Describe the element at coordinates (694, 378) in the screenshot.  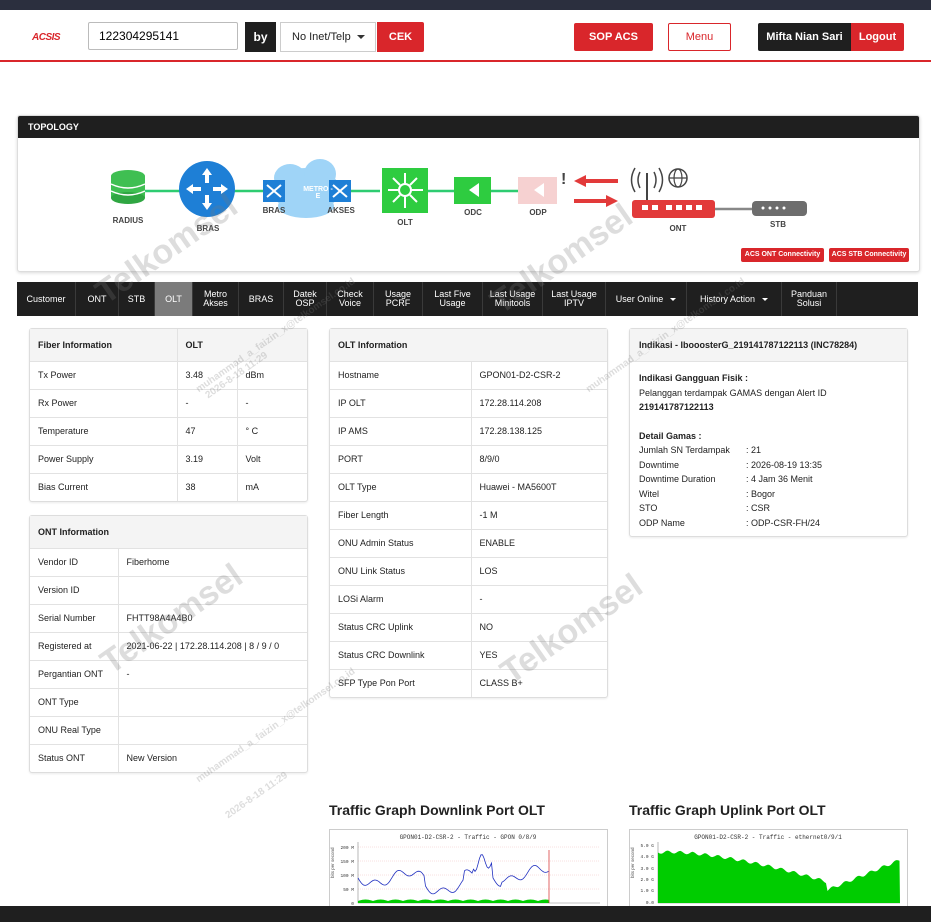
I see `gangguan-label: Indikasi Gangguan Fisik :` at that location.